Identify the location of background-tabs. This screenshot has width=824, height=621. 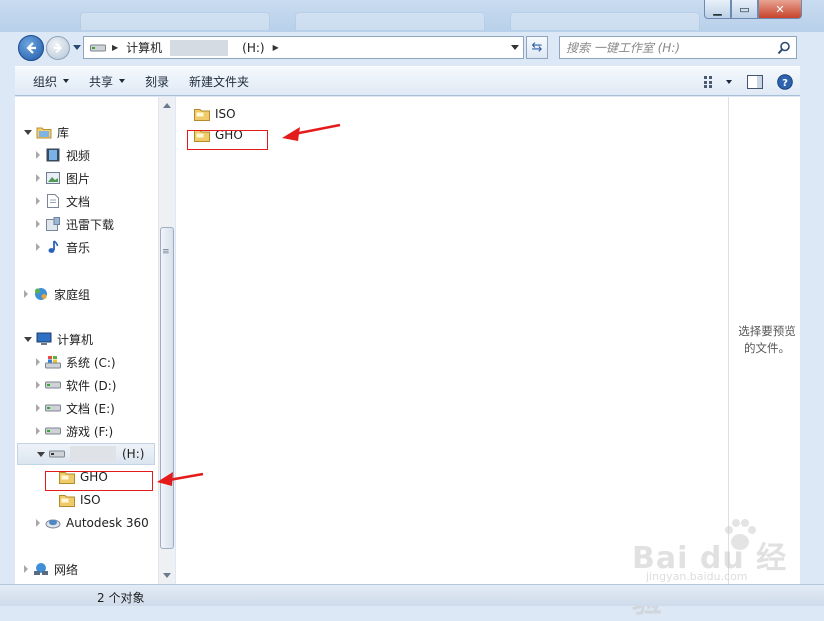
(390, 22).